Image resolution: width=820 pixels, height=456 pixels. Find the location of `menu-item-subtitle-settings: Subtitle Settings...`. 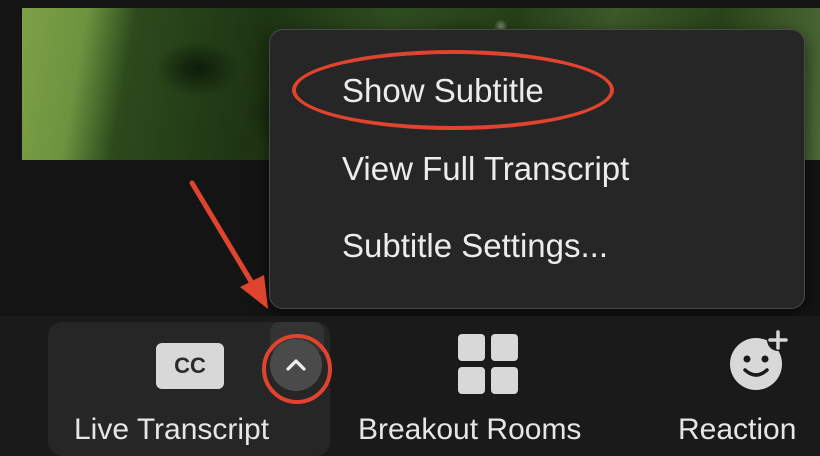

menu-item-subtitle-settings: Subtitle Settings... is located at coordinates (475, 246).